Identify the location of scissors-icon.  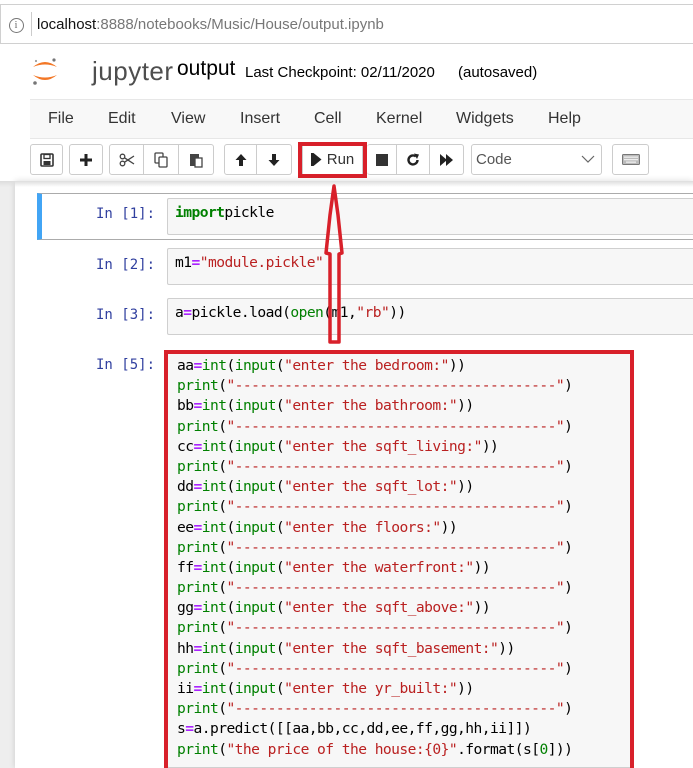
(126, 159).